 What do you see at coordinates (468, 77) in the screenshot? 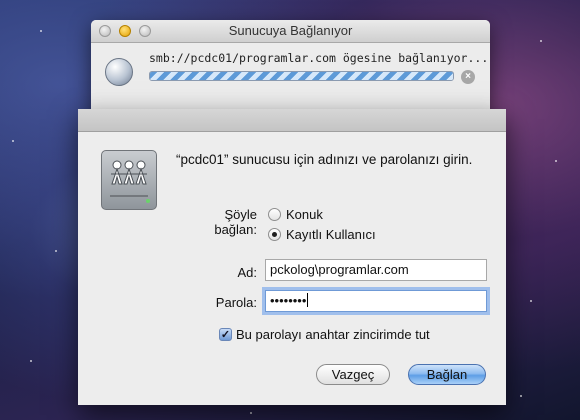
I see `cancel-x-icon: ×` at bounding box center [468, 77].